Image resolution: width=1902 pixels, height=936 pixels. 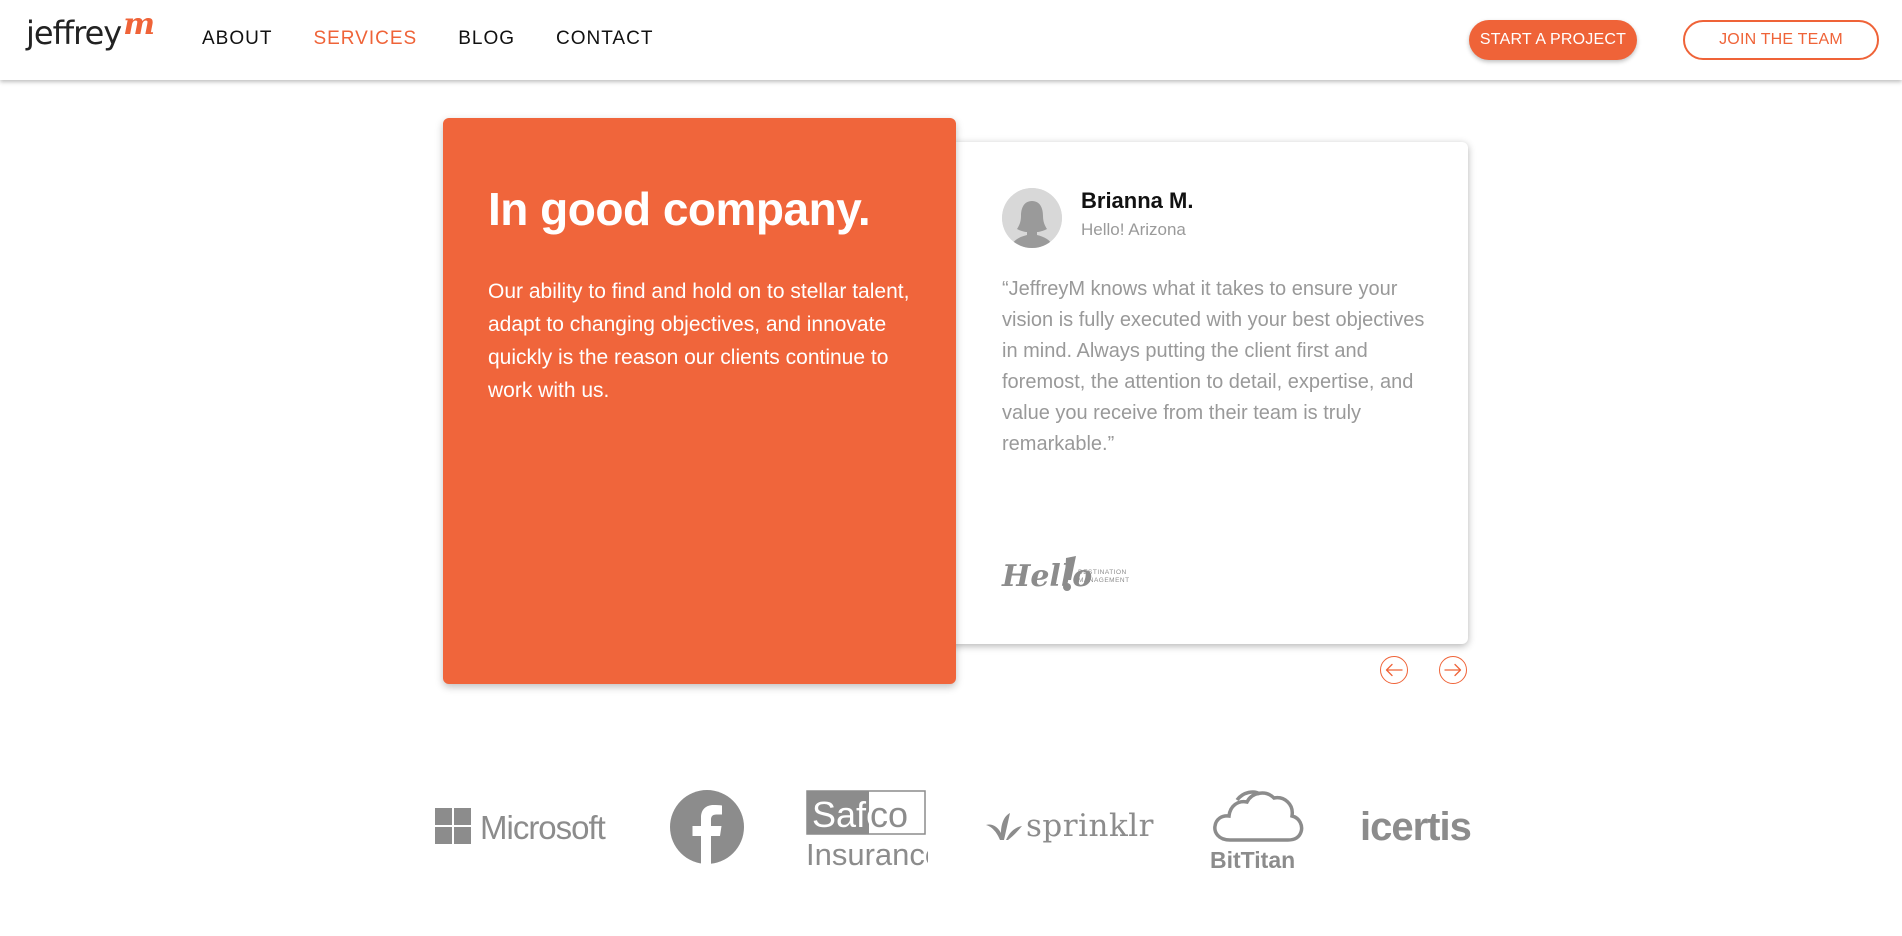 I want to click on svg-text: BitTitan, so click(x=1252, y=859).